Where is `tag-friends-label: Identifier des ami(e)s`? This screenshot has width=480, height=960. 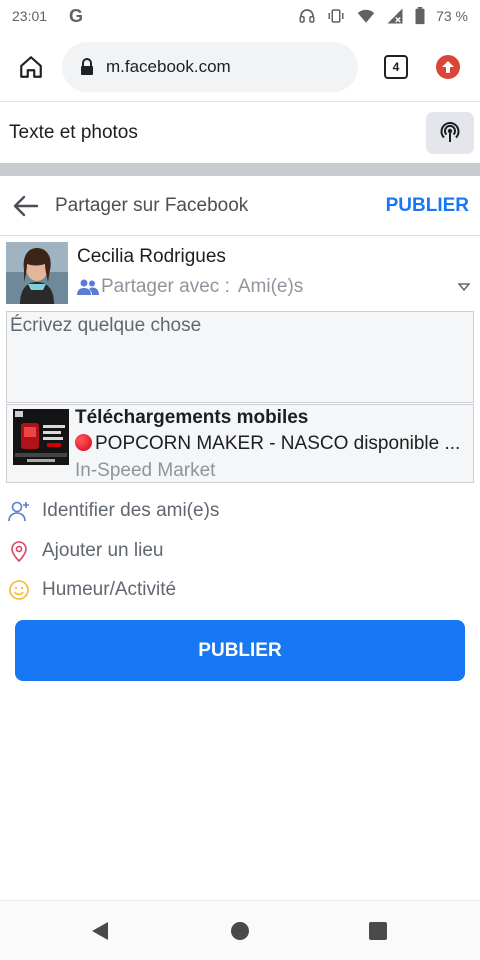 tag-friends-label: Identifier des ami(e)s is located at coordinates (131, 510).